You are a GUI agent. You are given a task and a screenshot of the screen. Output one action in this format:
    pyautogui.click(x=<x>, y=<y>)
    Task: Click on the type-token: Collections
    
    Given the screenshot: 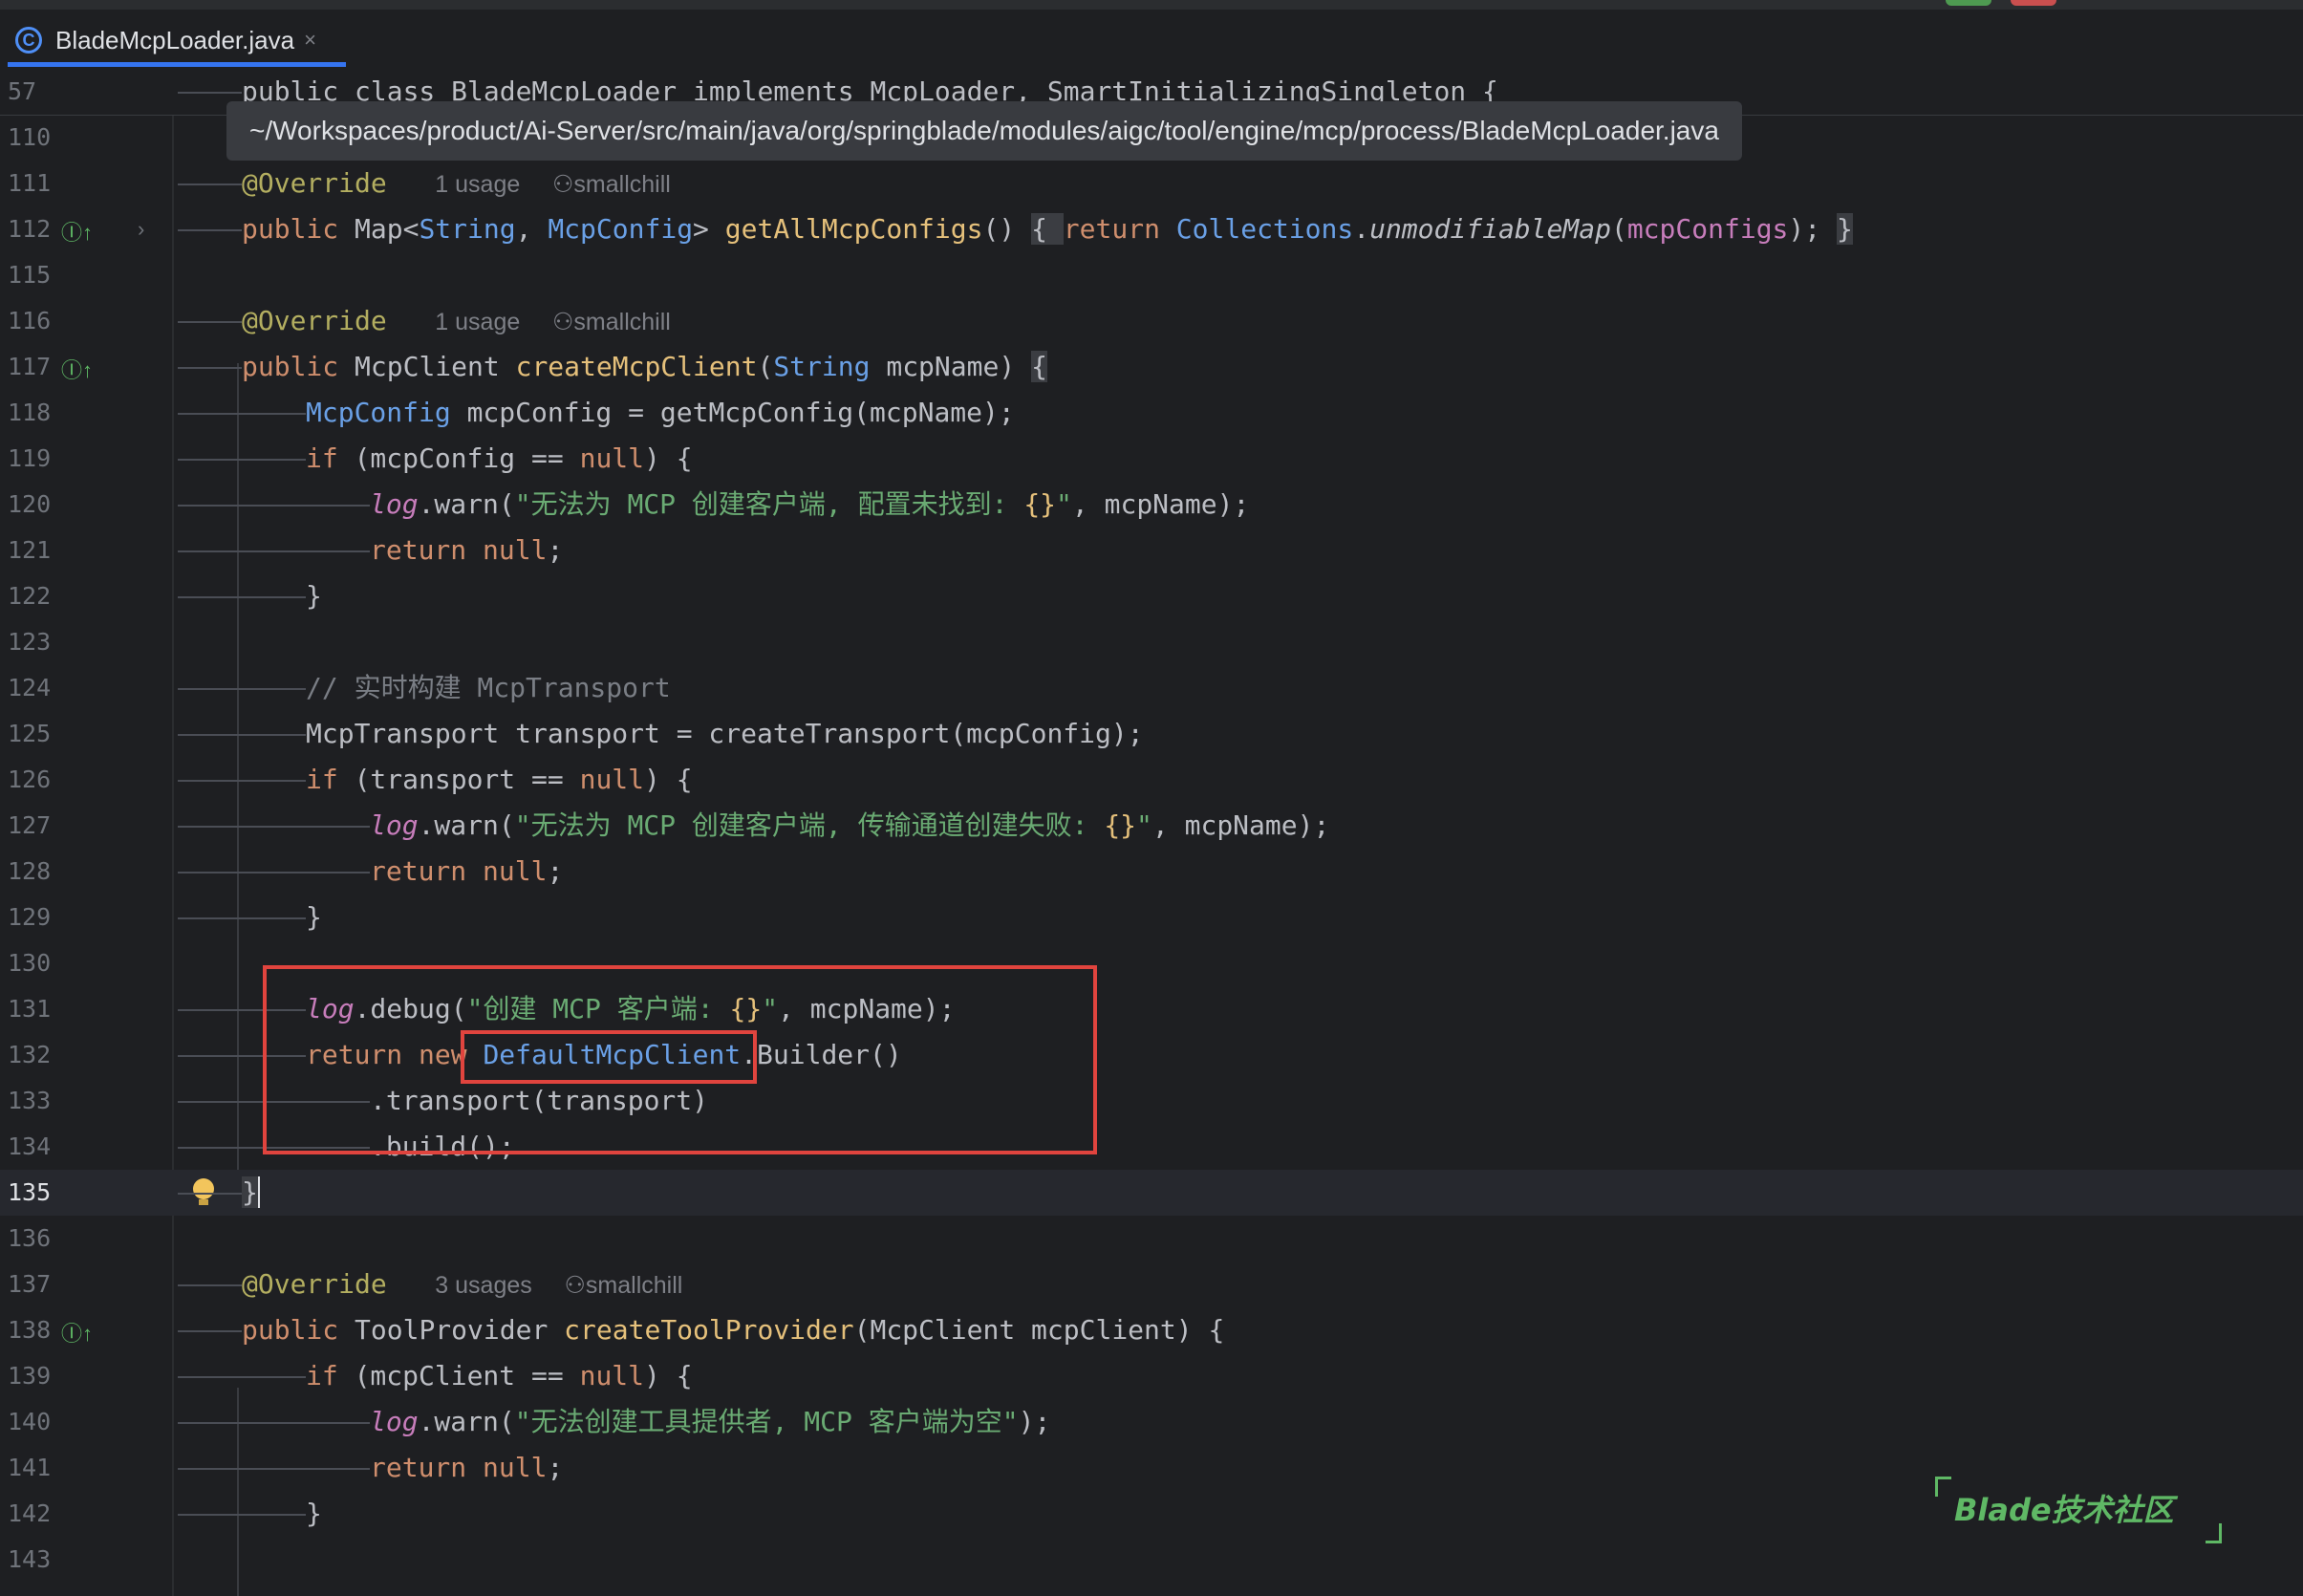 What is the action you would take?
    pyautogui.click(x=1265, y=229)
    